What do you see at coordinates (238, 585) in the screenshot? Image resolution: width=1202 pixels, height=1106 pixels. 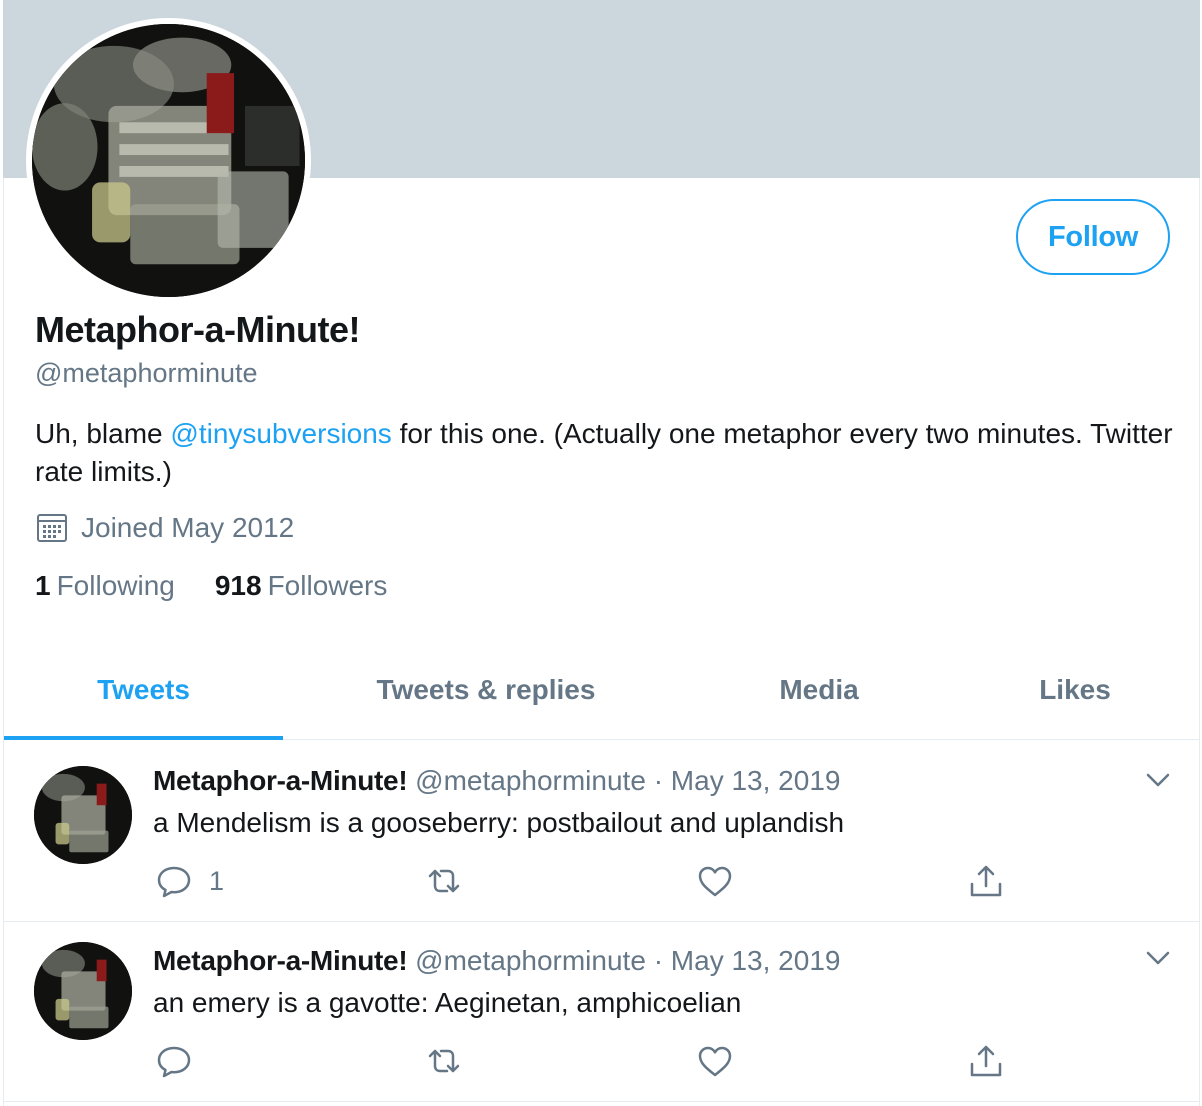 I see `followers-count: 918` at bounding box center [238, 585].